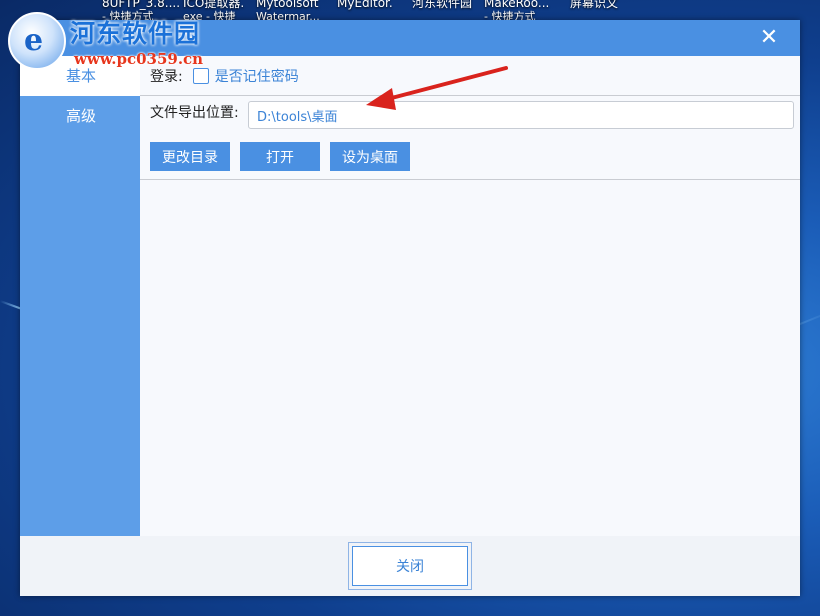 The width and height of the screenshot is (820, 616). Describe the element at coordinates (190, 156) in the screenshot. I see `change-directory-button: 更改目录` at that location.